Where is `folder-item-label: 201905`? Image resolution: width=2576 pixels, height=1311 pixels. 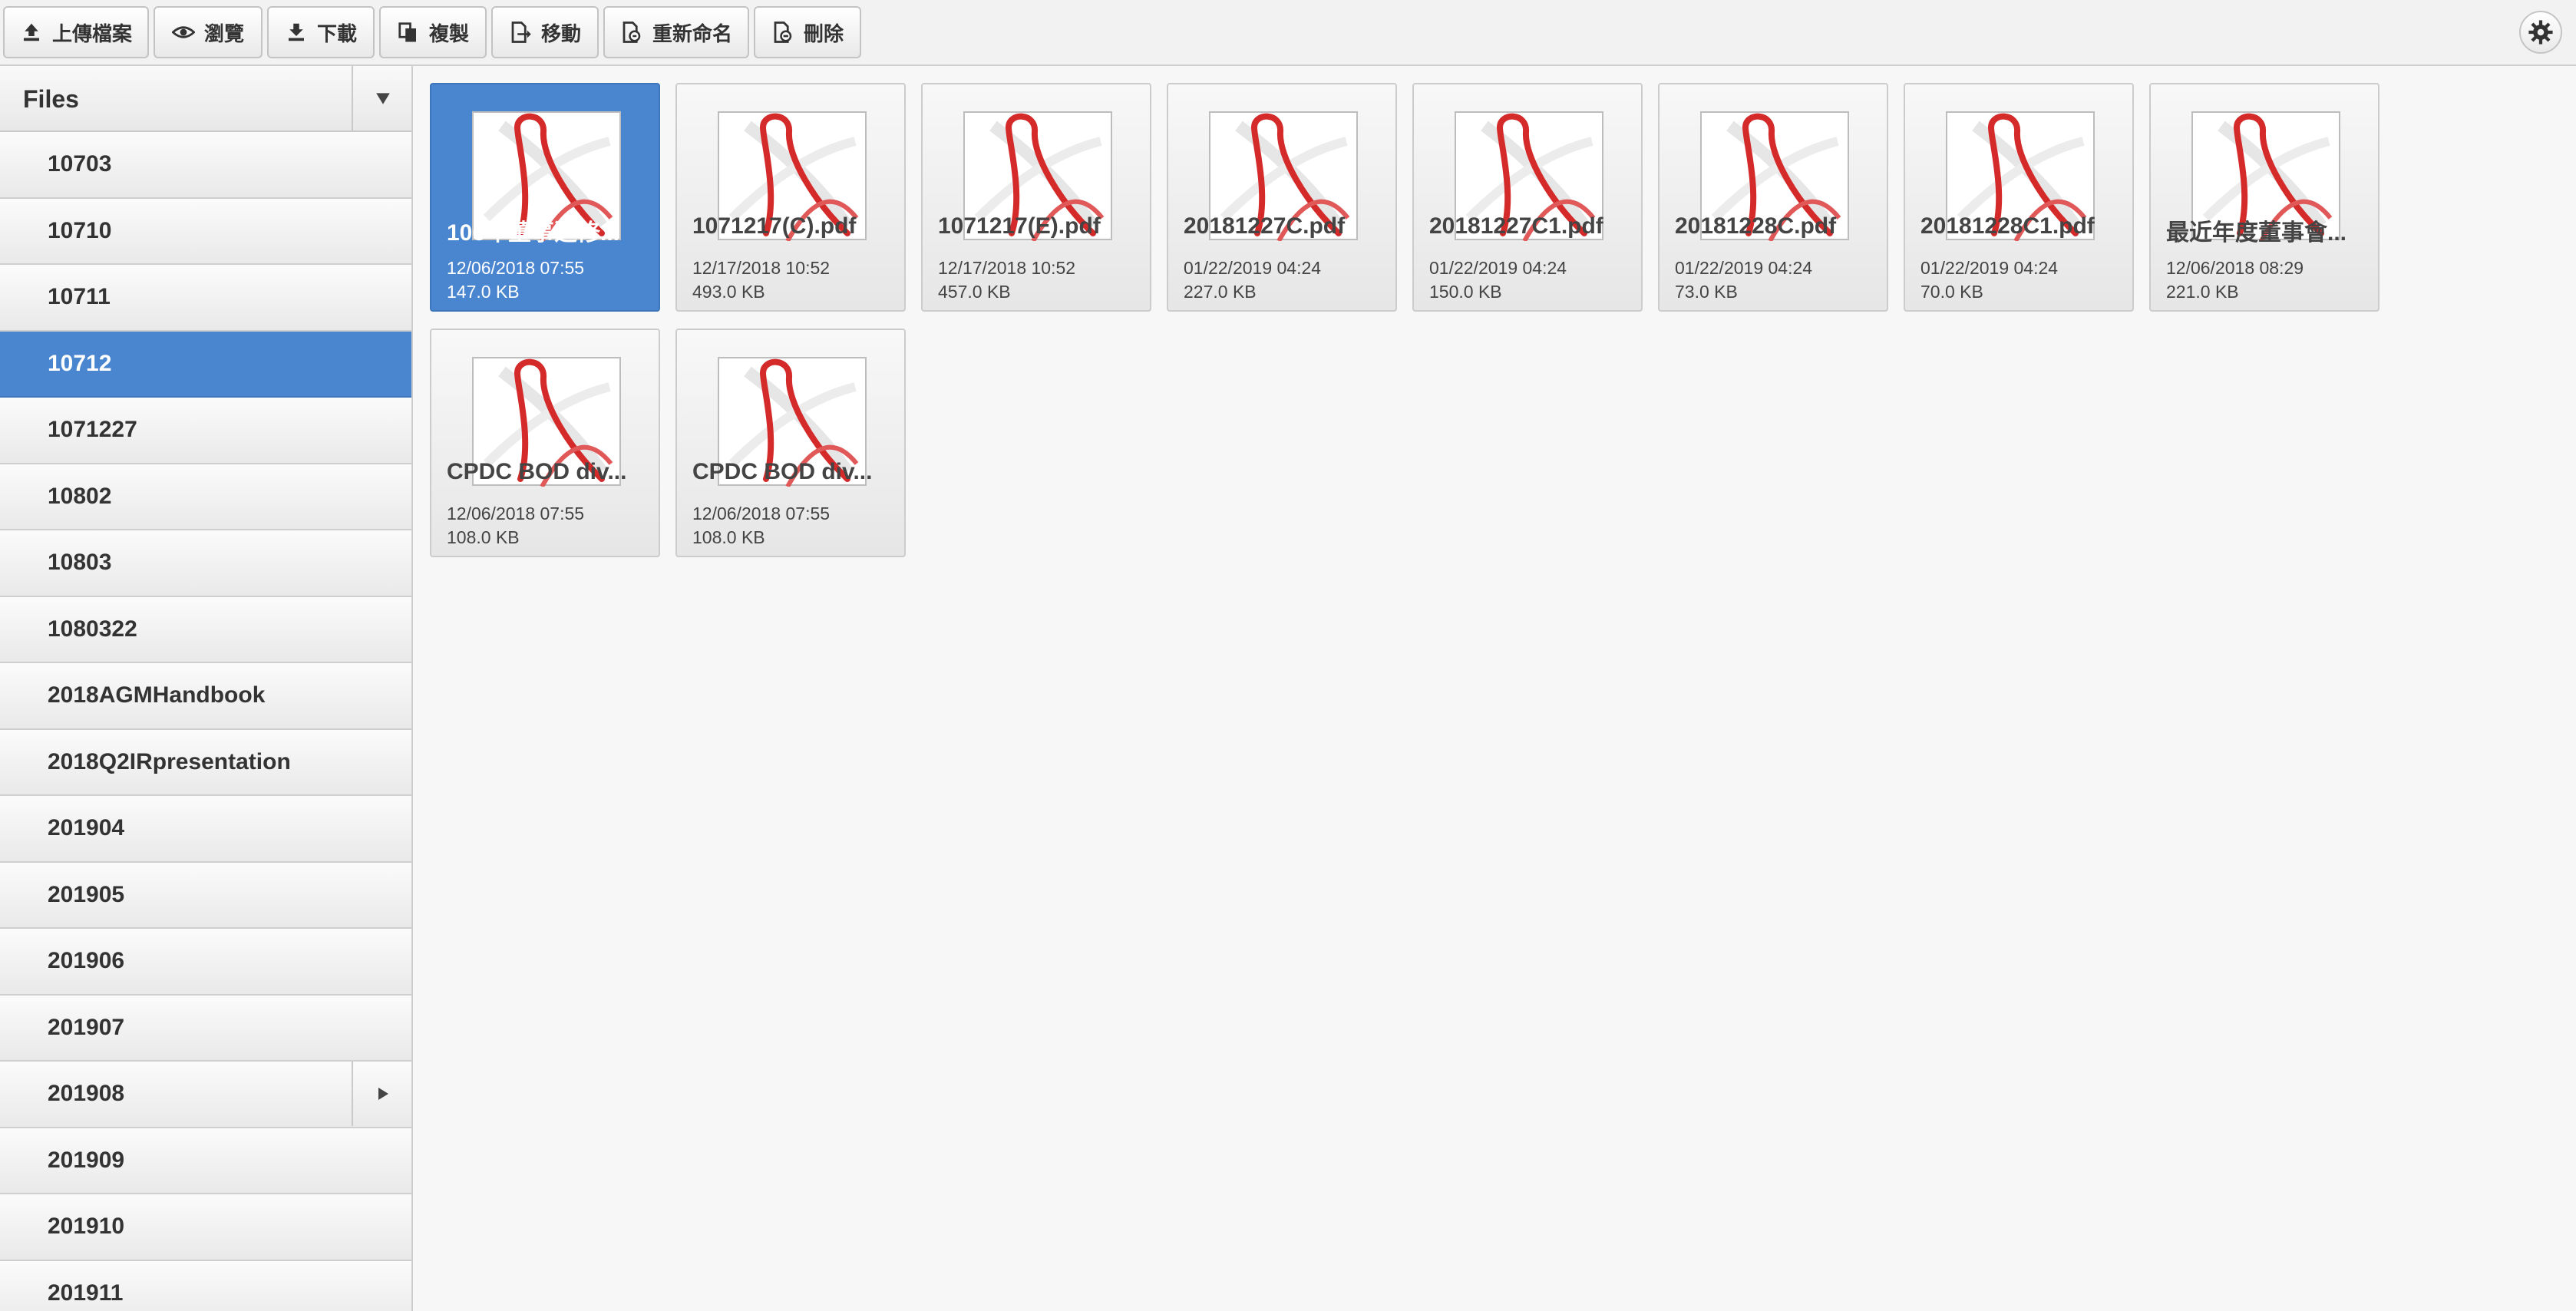 folder-item-label: 201905 is located at coordinates (86, 894).